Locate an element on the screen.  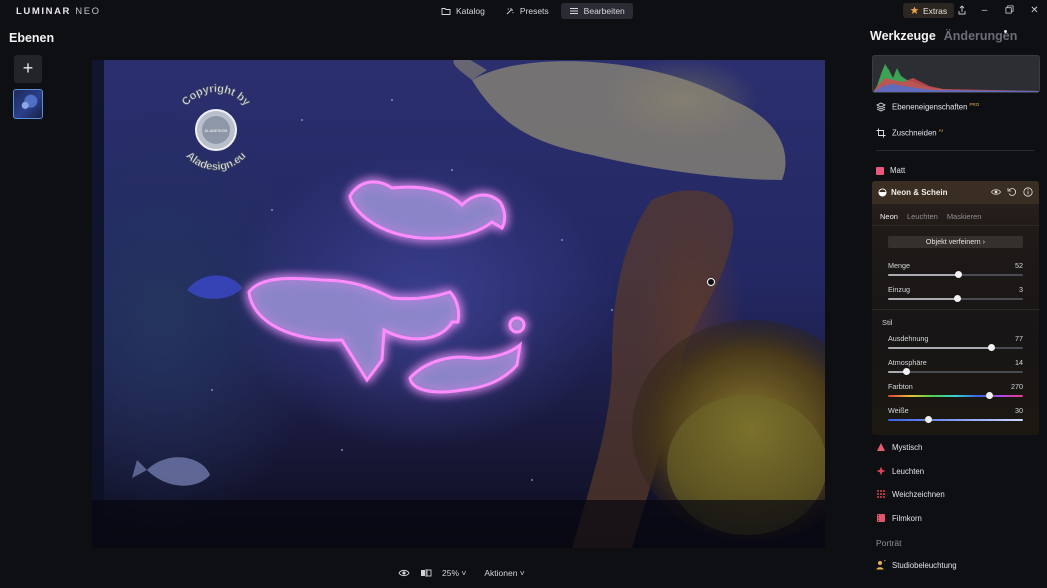
crop-tool: Zuschneiden AI is located at coordinates (909, 133).